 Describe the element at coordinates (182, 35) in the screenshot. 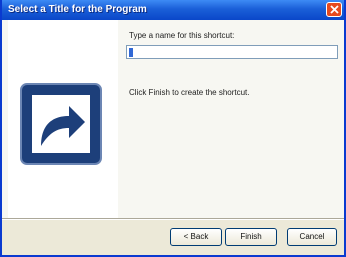

I see `shortcut-name-label: Type a name for this shortcut:` at that location.